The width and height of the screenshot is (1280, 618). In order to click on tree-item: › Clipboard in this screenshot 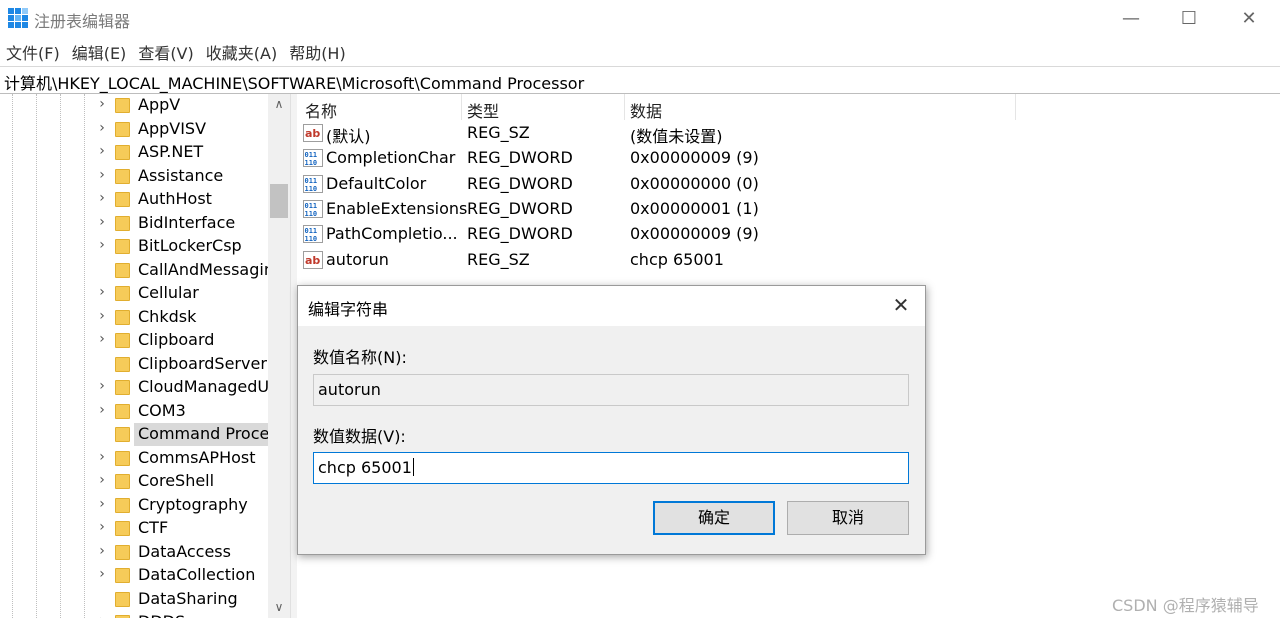, I will do `click(134, 340)`.